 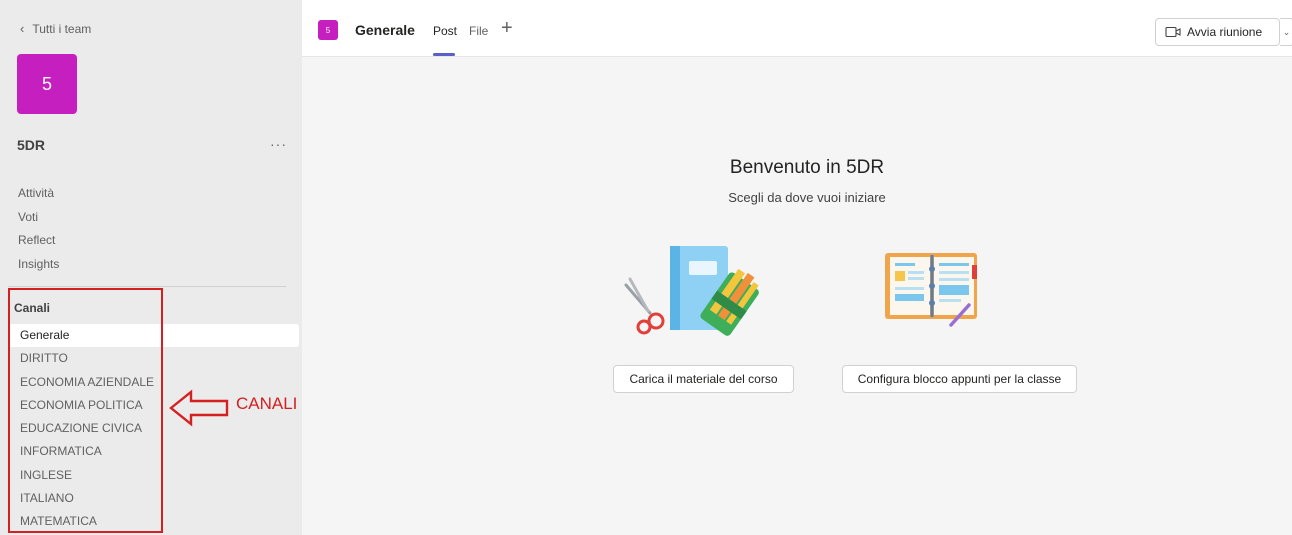 I want to click on setup-class-notebook-button: Configura blocco appunti per la classe, so click(x=959, y=379).